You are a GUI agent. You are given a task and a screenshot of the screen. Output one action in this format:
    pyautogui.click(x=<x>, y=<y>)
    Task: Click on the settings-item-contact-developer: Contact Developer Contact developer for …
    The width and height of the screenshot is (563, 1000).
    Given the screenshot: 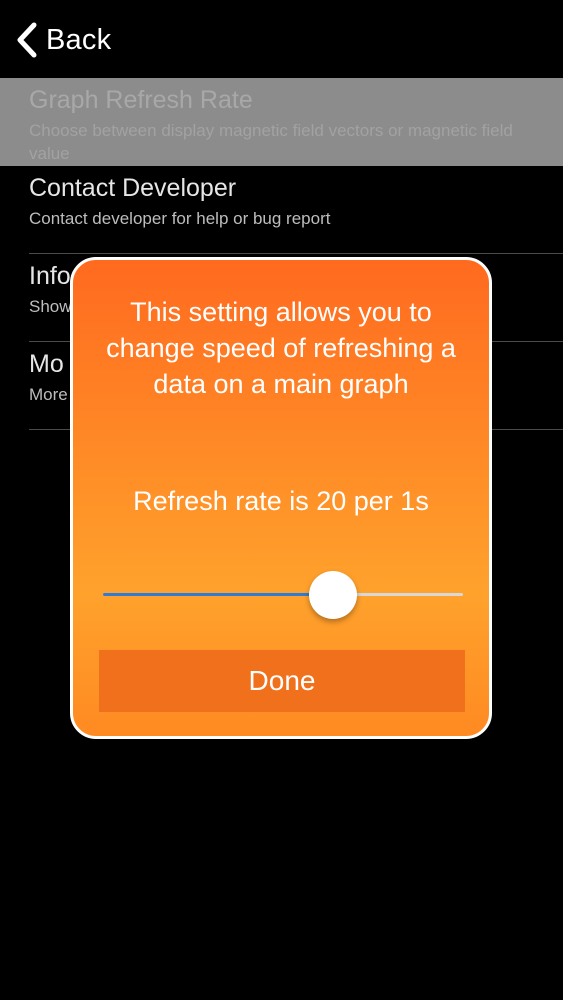 What is the action you would take?
    pyautogui.click(x=281, y=210)
    